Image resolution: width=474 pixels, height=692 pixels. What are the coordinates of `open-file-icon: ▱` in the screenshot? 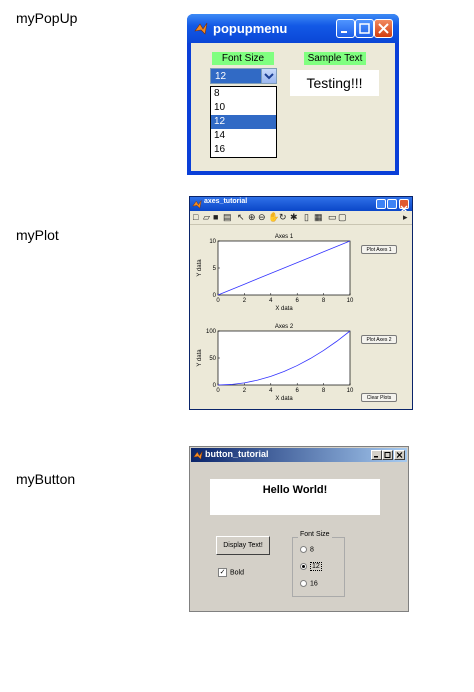 It's located at (206, 217).